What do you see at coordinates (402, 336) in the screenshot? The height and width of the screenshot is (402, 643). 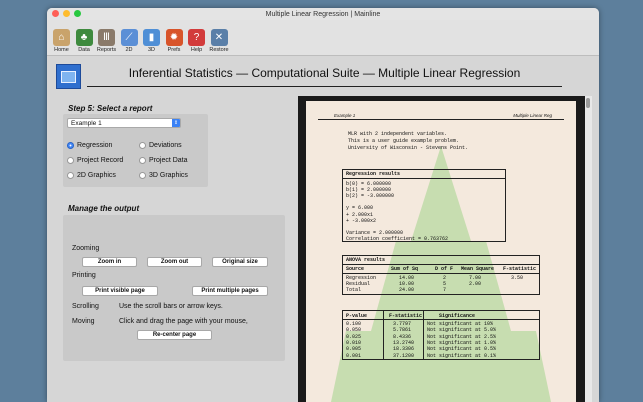 I see `pvalue-cell: 8.4336` at bounding box center [402, 336].